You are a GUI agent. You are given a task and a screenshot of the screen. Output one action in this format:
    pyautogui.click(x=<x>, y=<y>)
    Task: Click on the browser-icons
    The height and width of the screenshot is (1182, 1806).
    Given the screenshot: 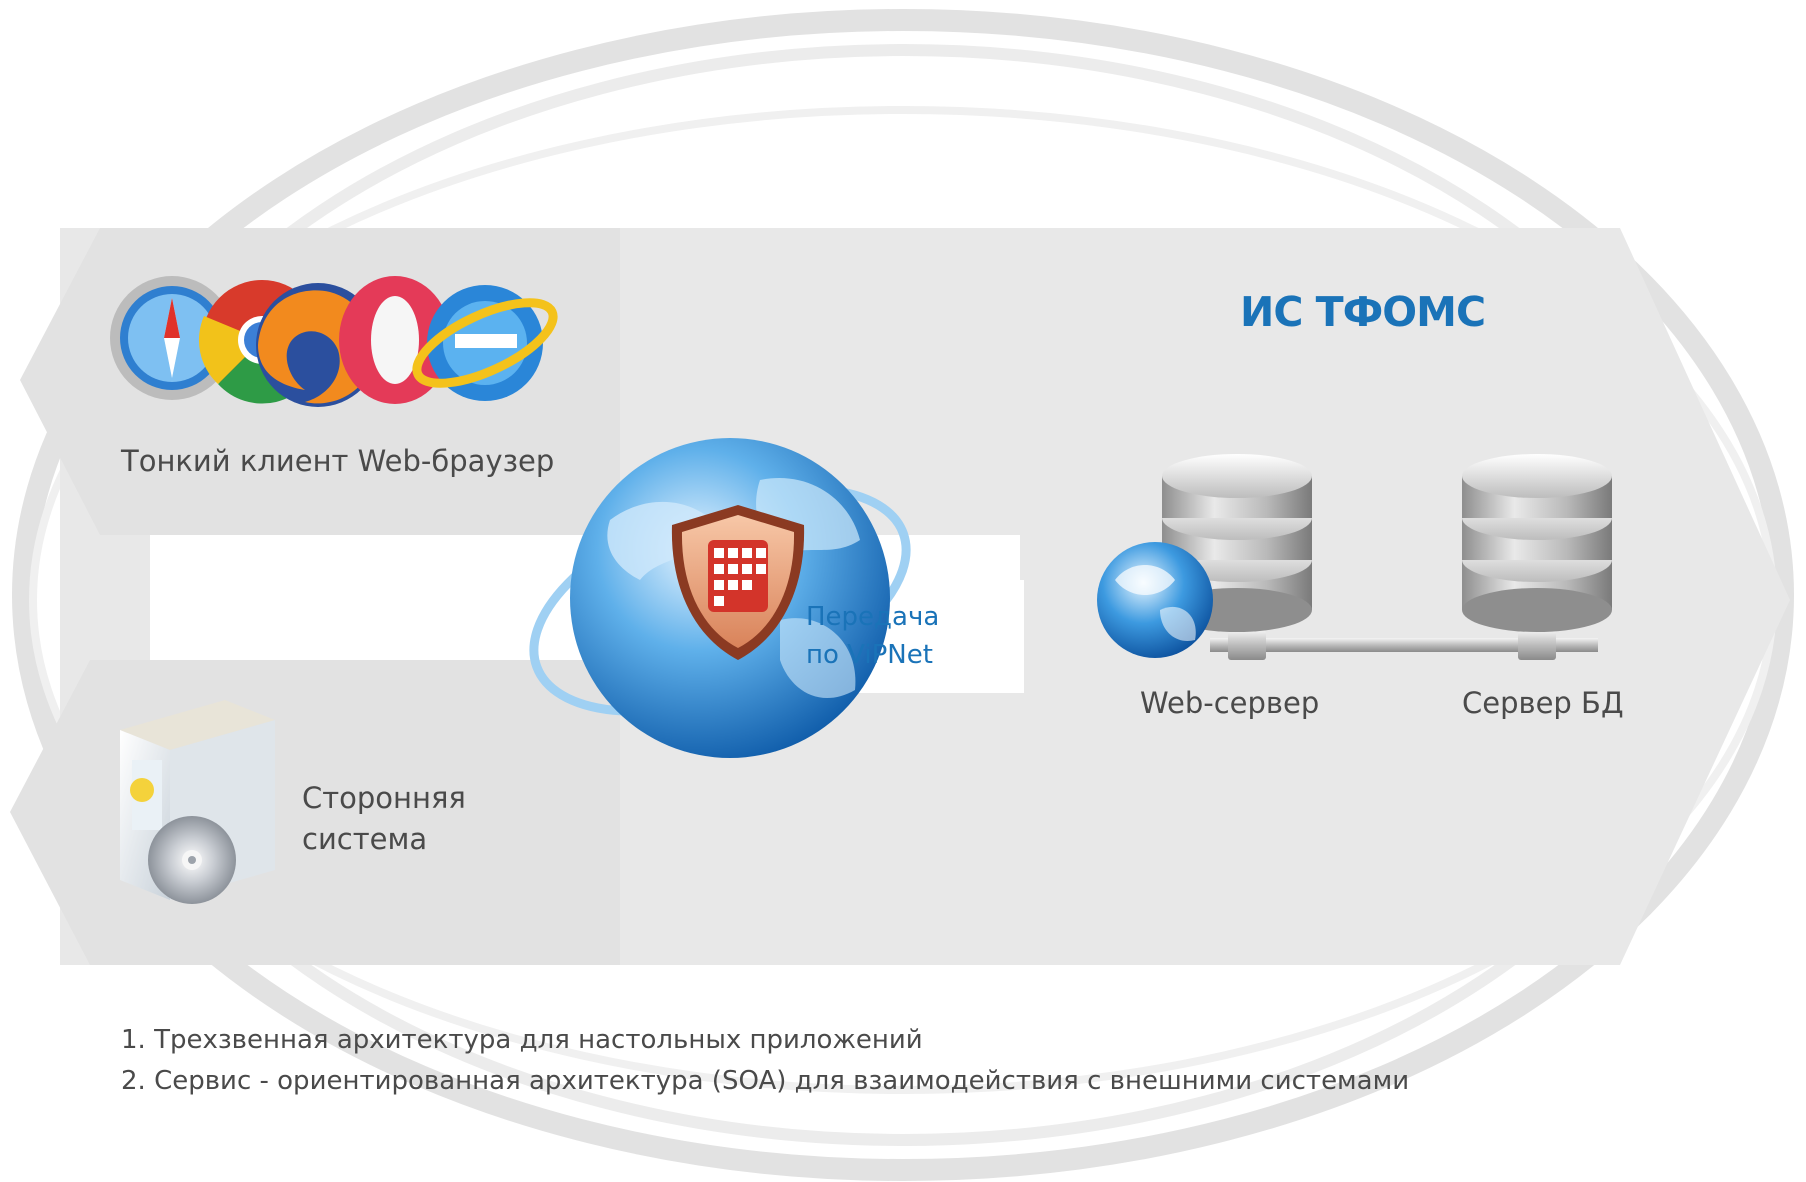 What is the action you would take?
    pyautogui.click(x=334, y=341)
    